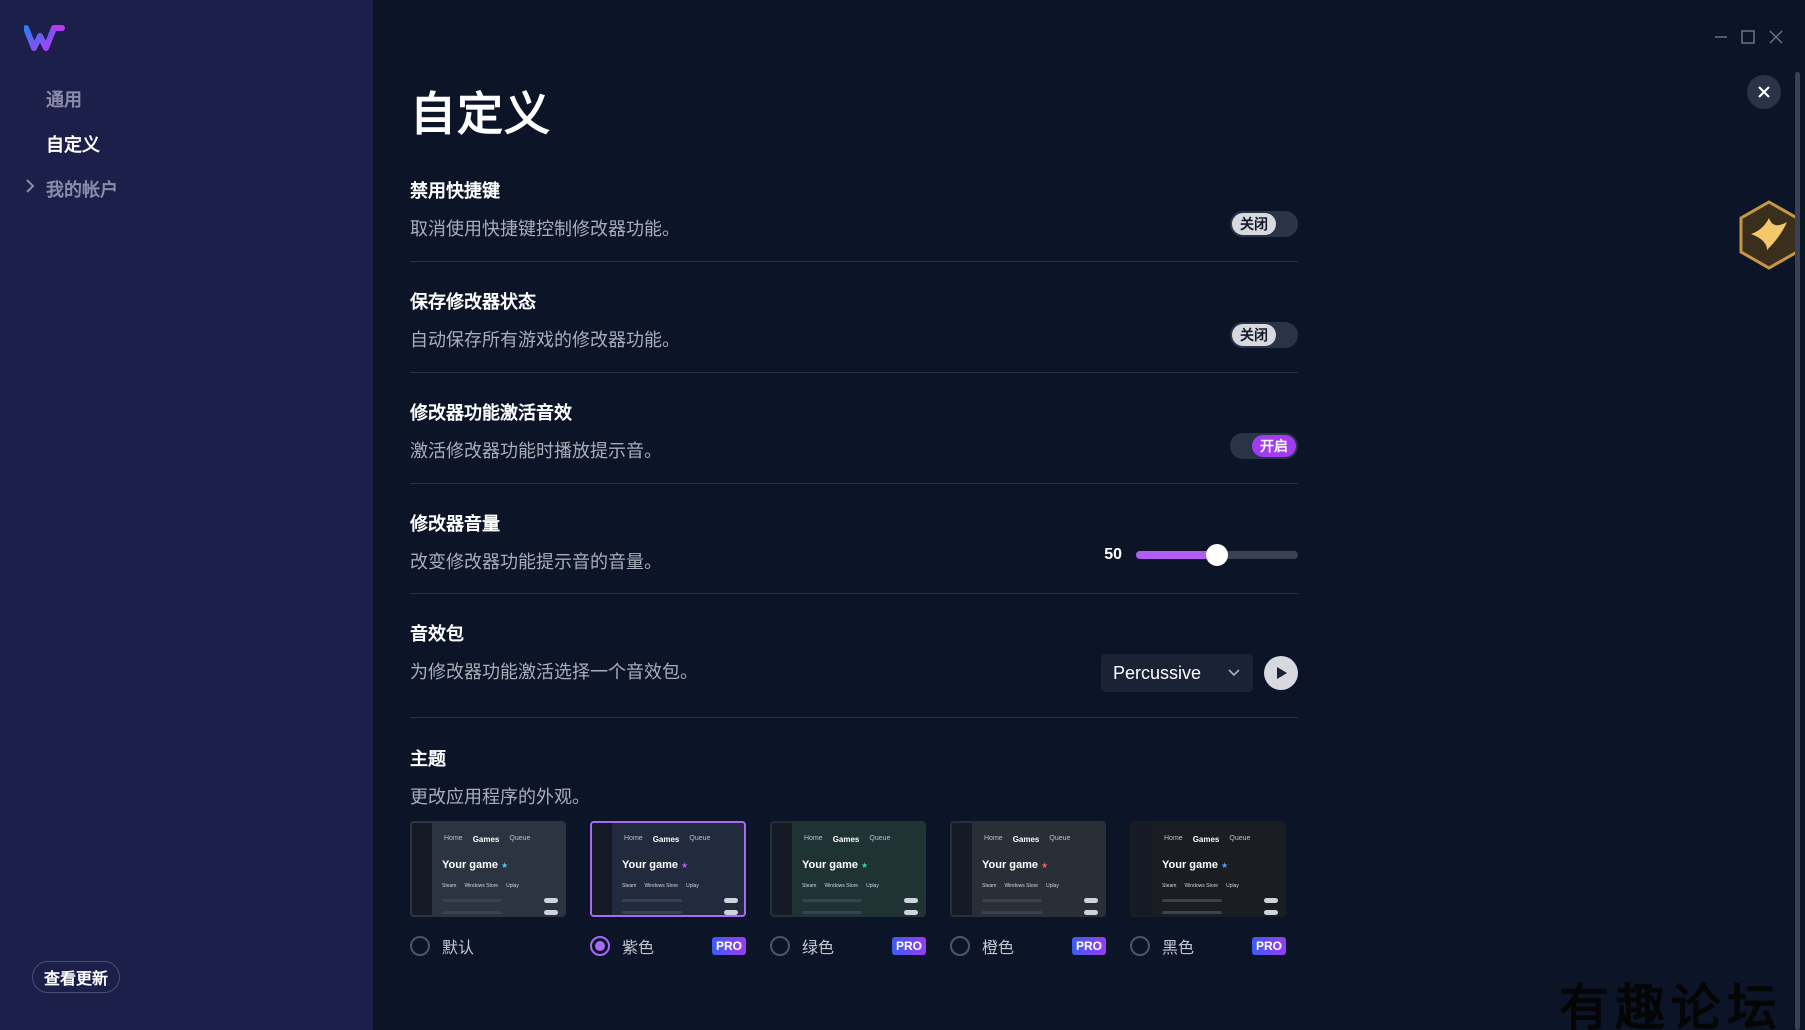 Image resolution: width=1805 pixels, height=1030 pixels. What do you see at coordinates (30, 186) in the screenshot?
I see `chevron-right-icon` at bounding box center [30, 186].